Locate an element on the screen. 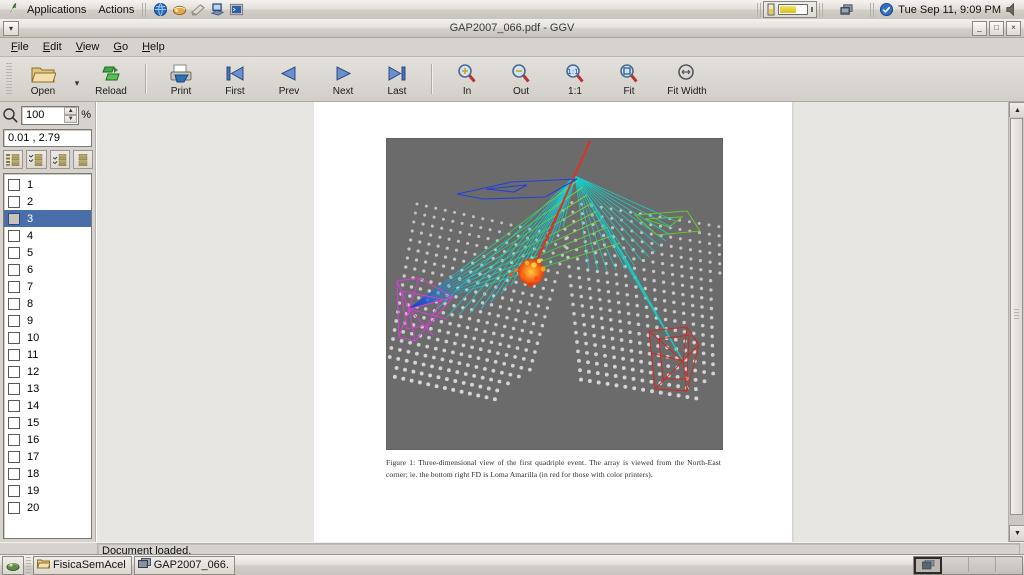 Image resolution: width=1024 pixels, height=575 pixels. toolbar-reload-button: Reload is located at coordinates (111, 79).